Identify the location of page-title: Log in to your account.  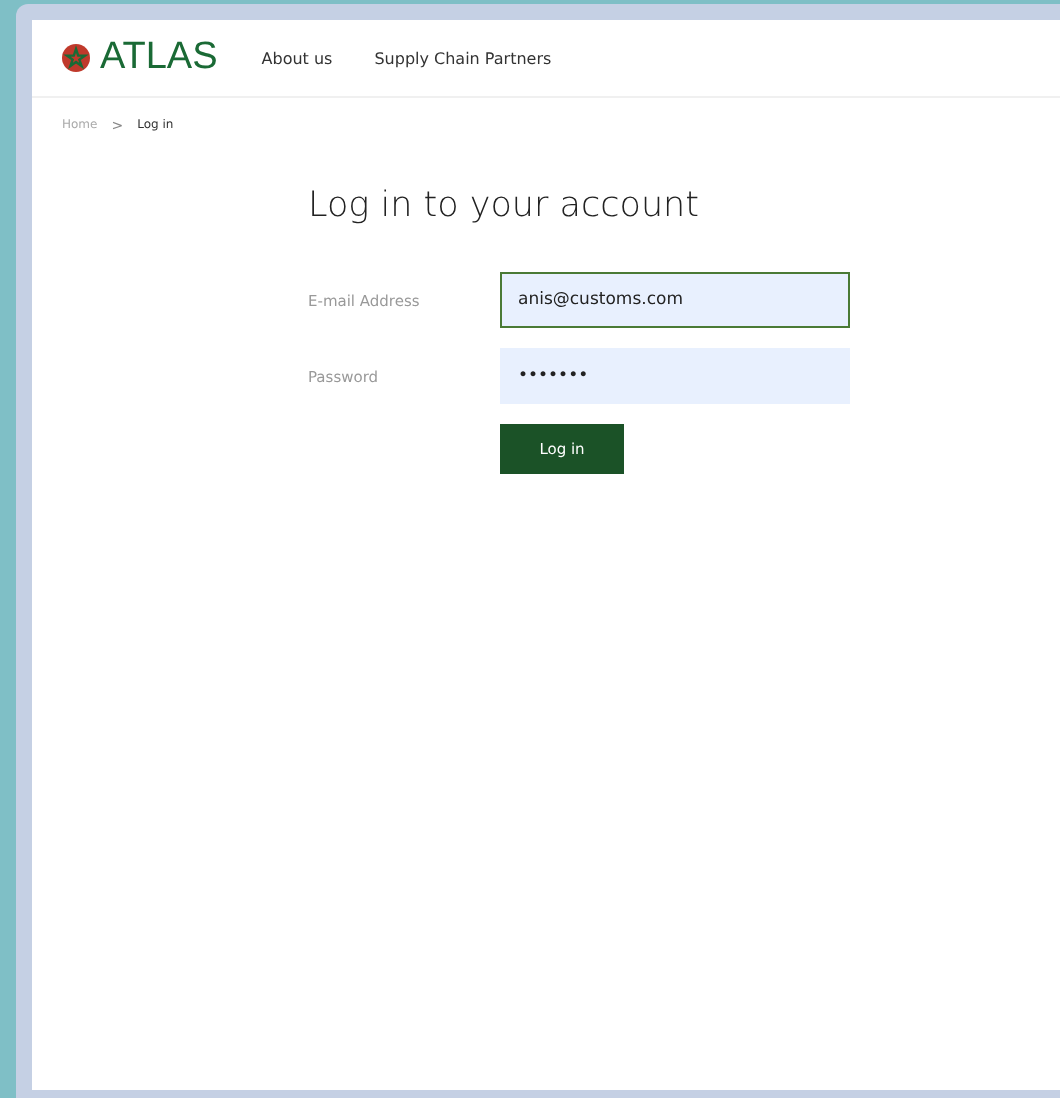
(504, 206).